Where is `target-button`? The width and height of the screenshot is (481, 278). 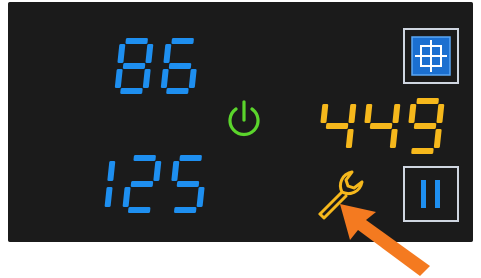
target-button is located at coordinates (431, 56).